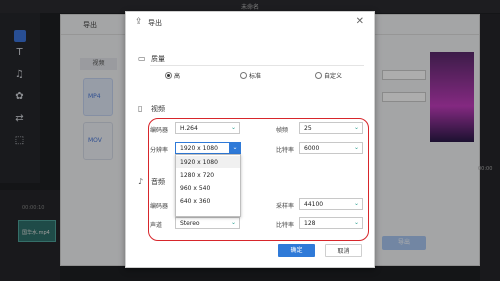 The width and height of the screenshot is (500, 281). I want to click on audio-bitrate-label: 比特率, so click(285, 225).